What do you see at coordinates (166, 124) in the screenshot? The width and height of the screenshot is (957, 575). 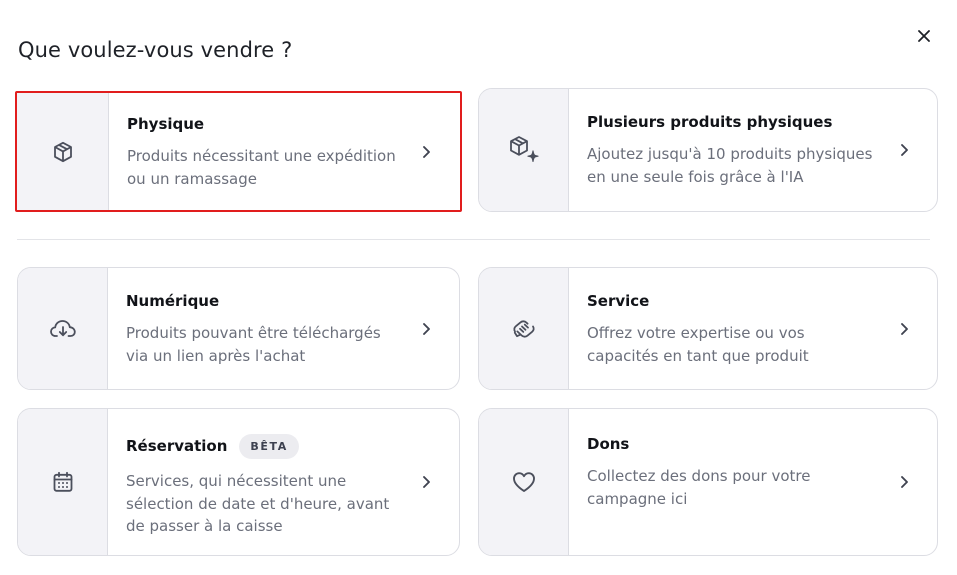 I see `option-title: Physique` at bounding box center [166, 124].